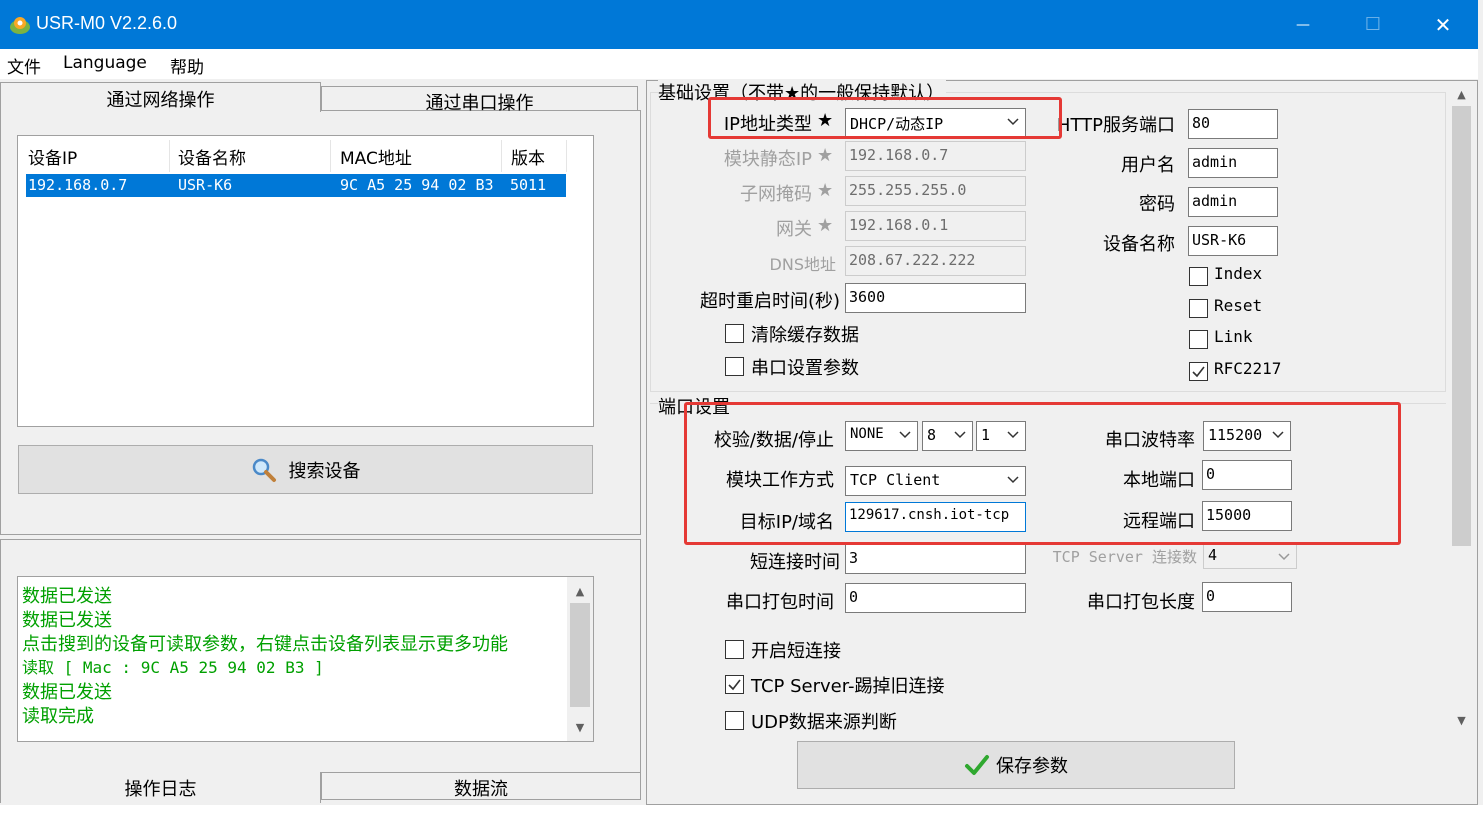  Describe the element at coordinates (1250, 556) in the screenshot. I see `tcp-server-conn-select: 4` at that location.